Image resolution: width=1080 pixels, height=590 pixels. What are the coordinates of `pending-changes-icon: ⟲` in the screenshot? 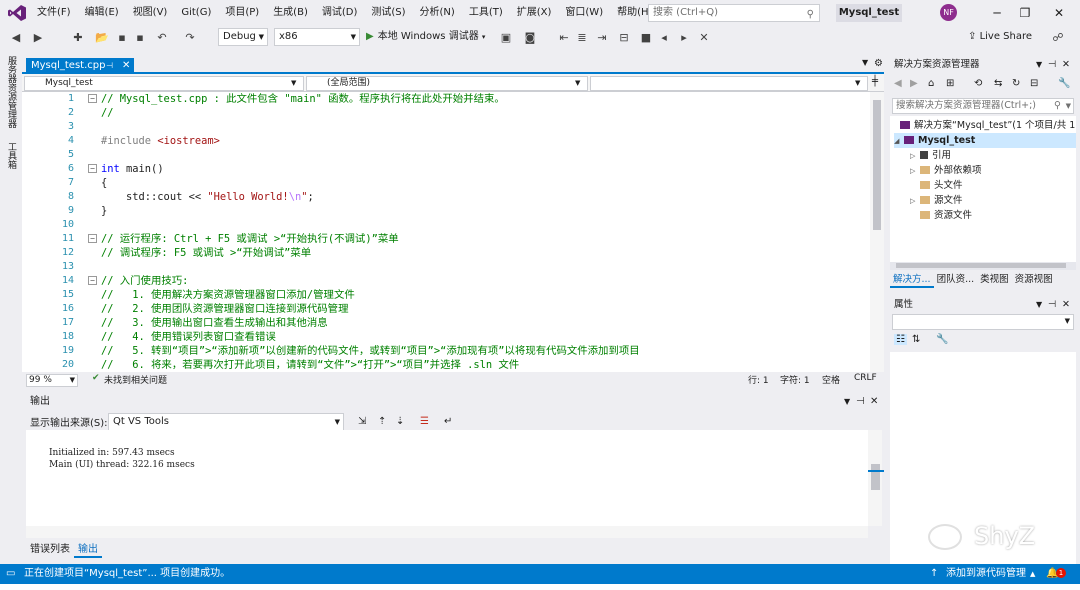 It's located at (978, 83).